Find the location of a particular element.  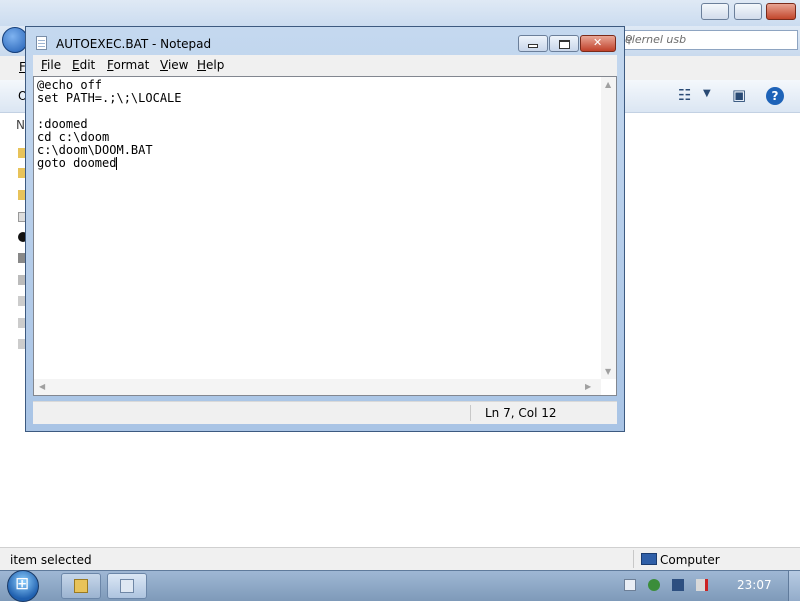

explorer-maximize-button is located at coordinates (748, 11).